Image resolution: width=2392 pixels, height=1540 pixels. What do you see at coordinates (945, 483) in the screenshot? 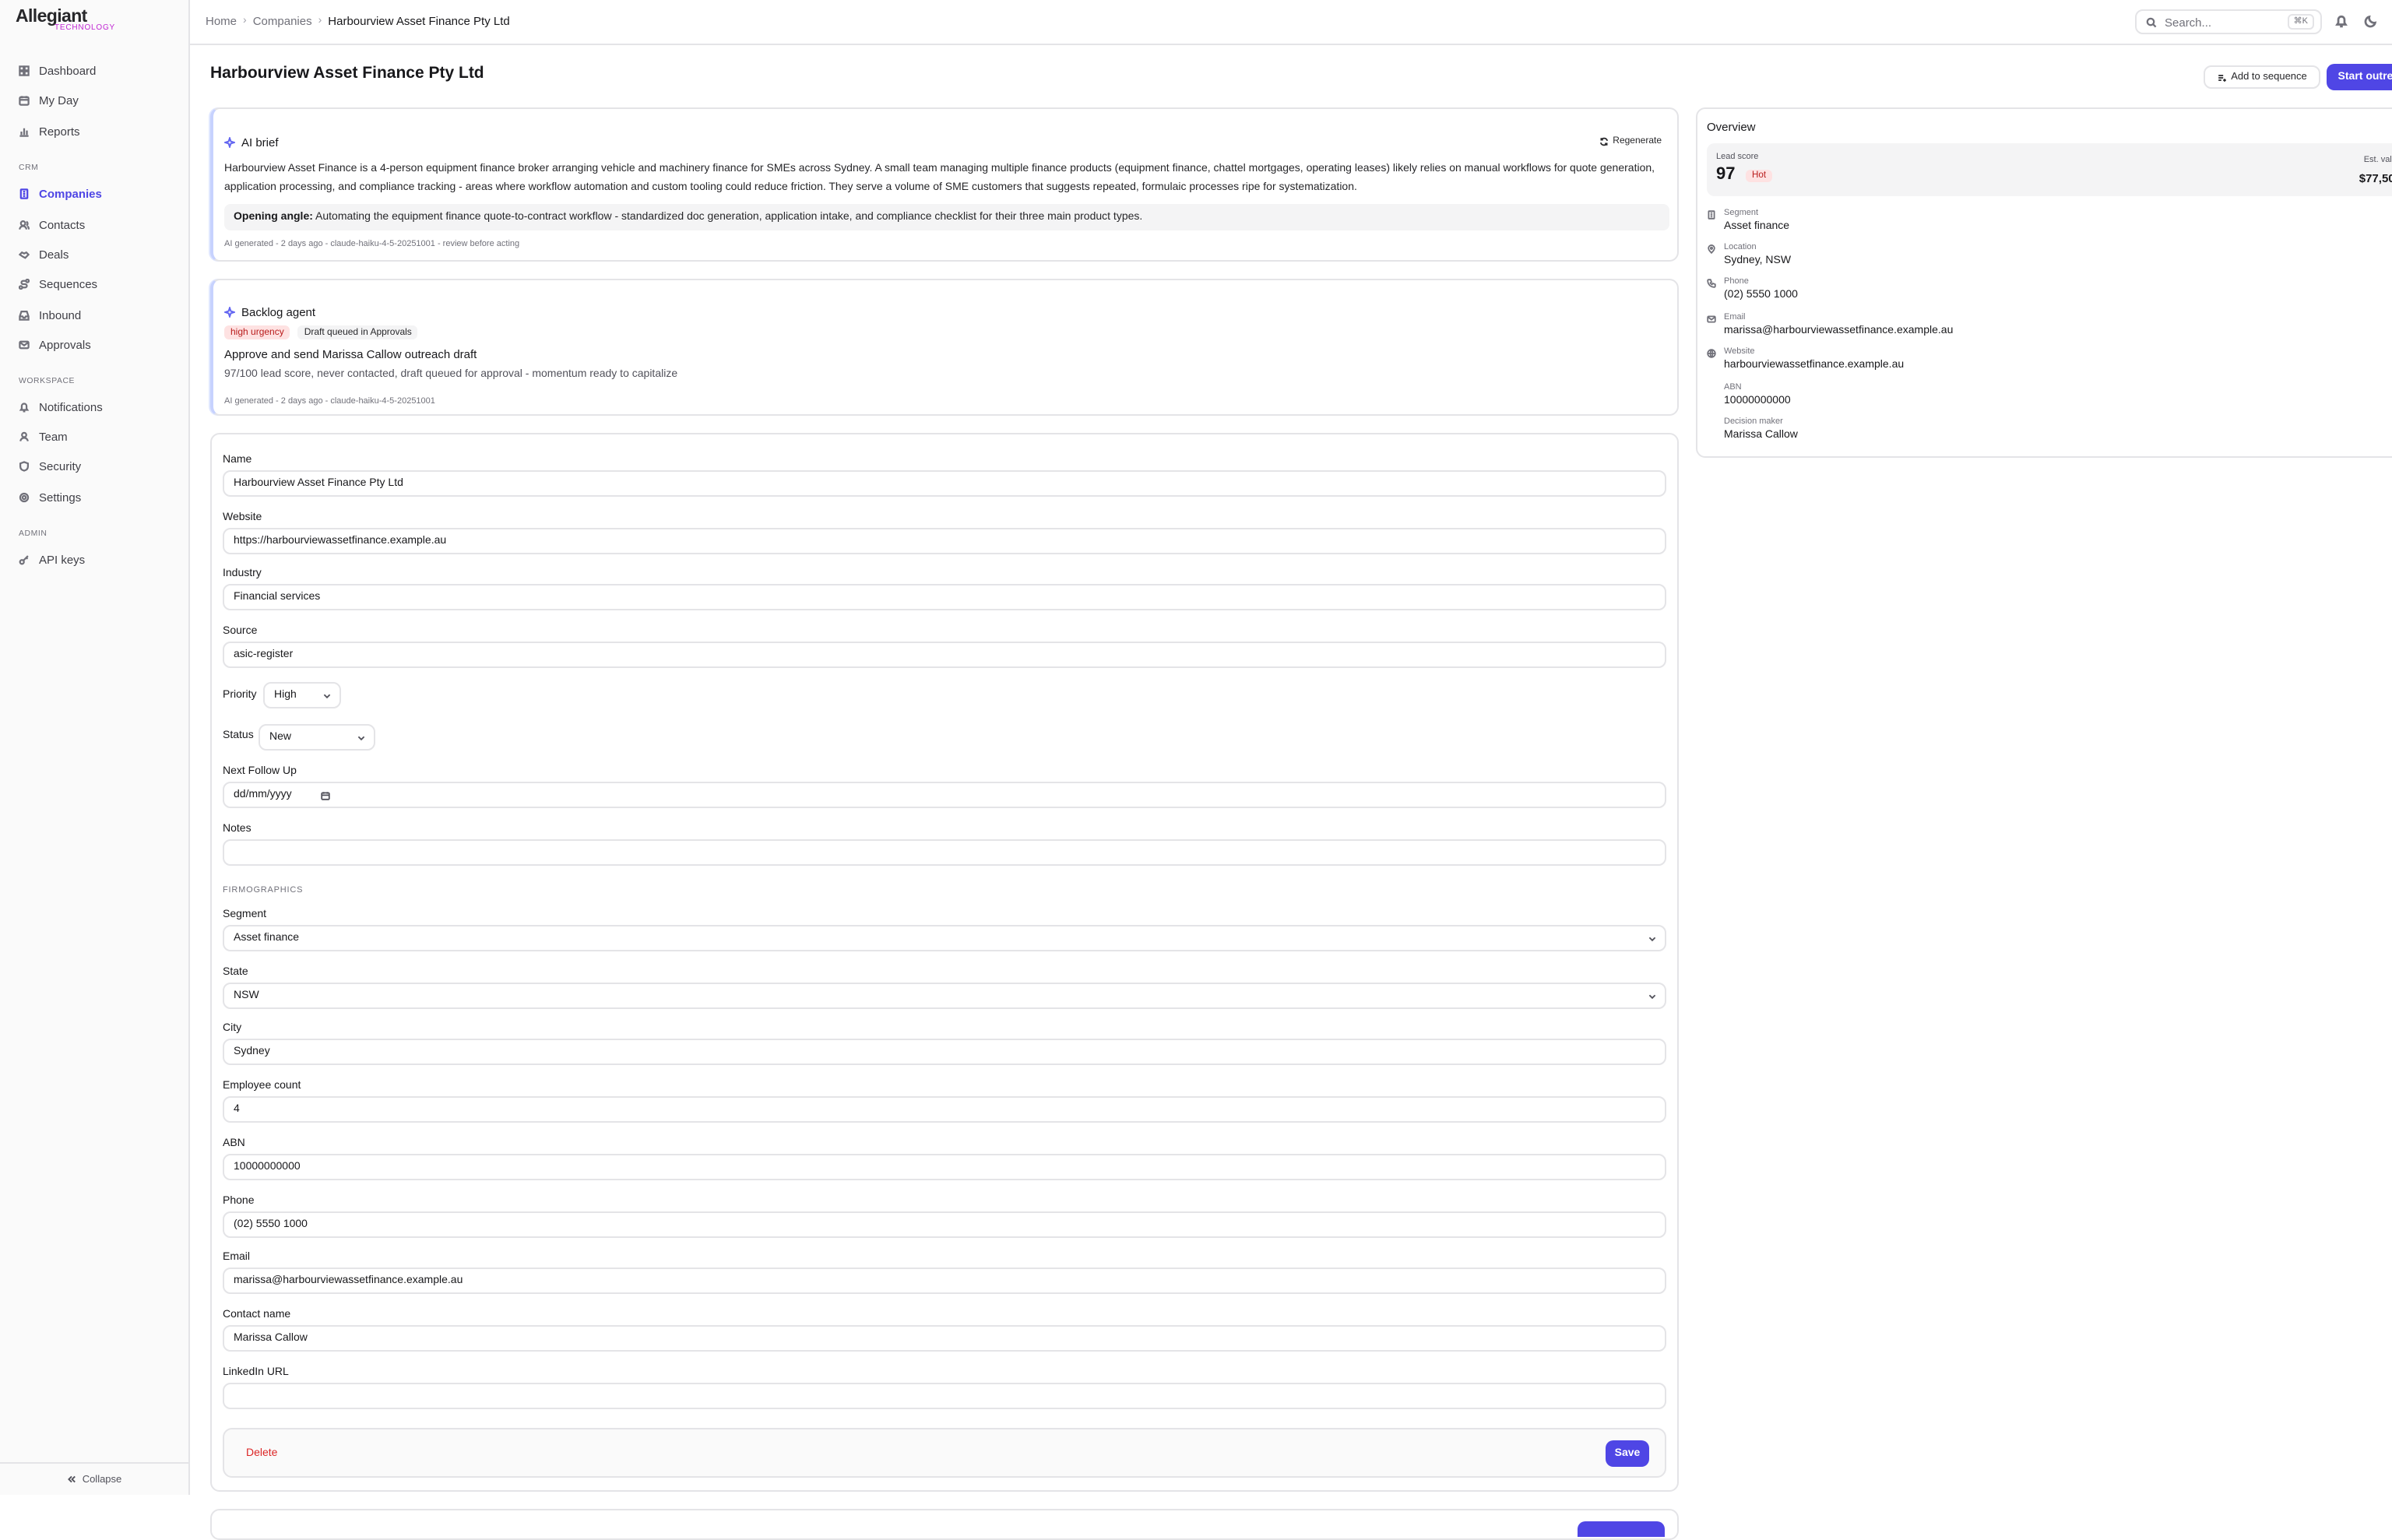
I see `name-input: Harbourview Asset Finance Pty Ltd` at bounding box center [945, 483].